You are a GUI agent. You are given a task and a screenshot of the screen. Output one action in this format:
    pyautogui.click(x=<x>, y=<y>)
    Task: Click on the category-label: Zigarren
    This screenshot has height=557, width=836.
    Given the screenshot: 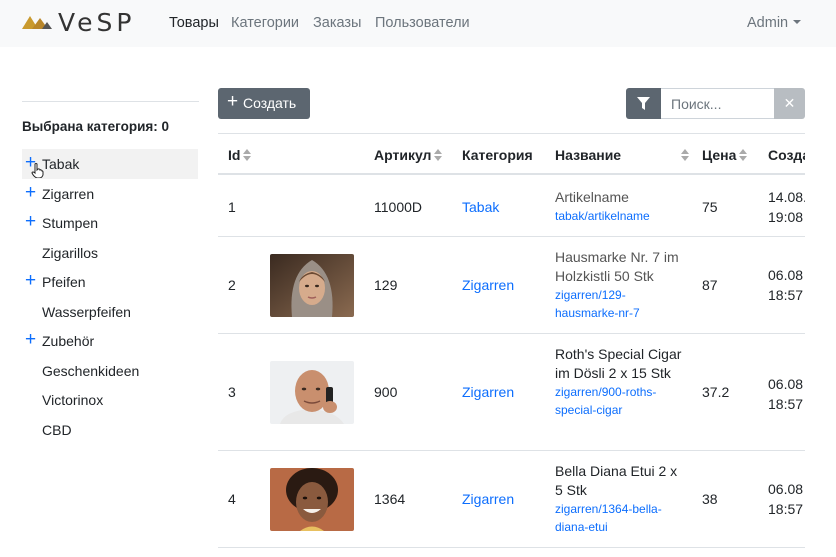 What is the action you would take?
    pyautogui.click(x=68, y=194)
    